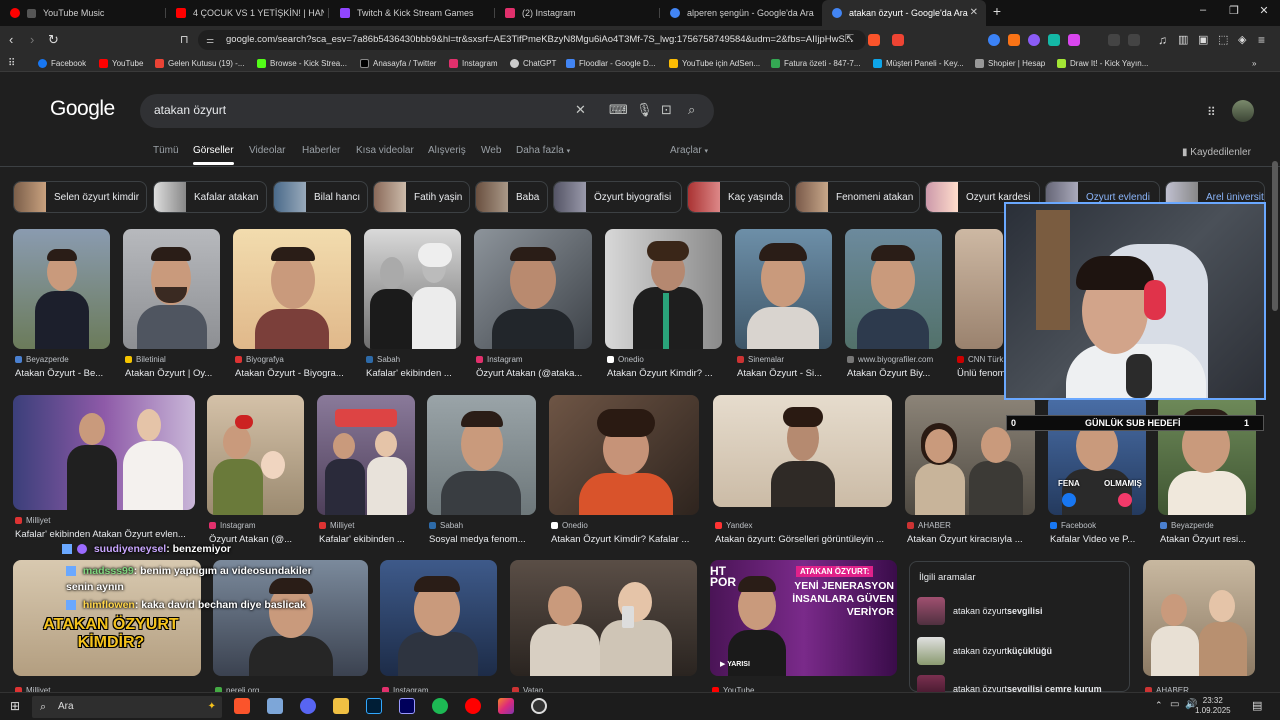 Image resolution: width=1280 pixels, height=720 pixels. Describe the element at coordinates (374, 706) in the screenshot. I see `photoshop-icon` at that location.